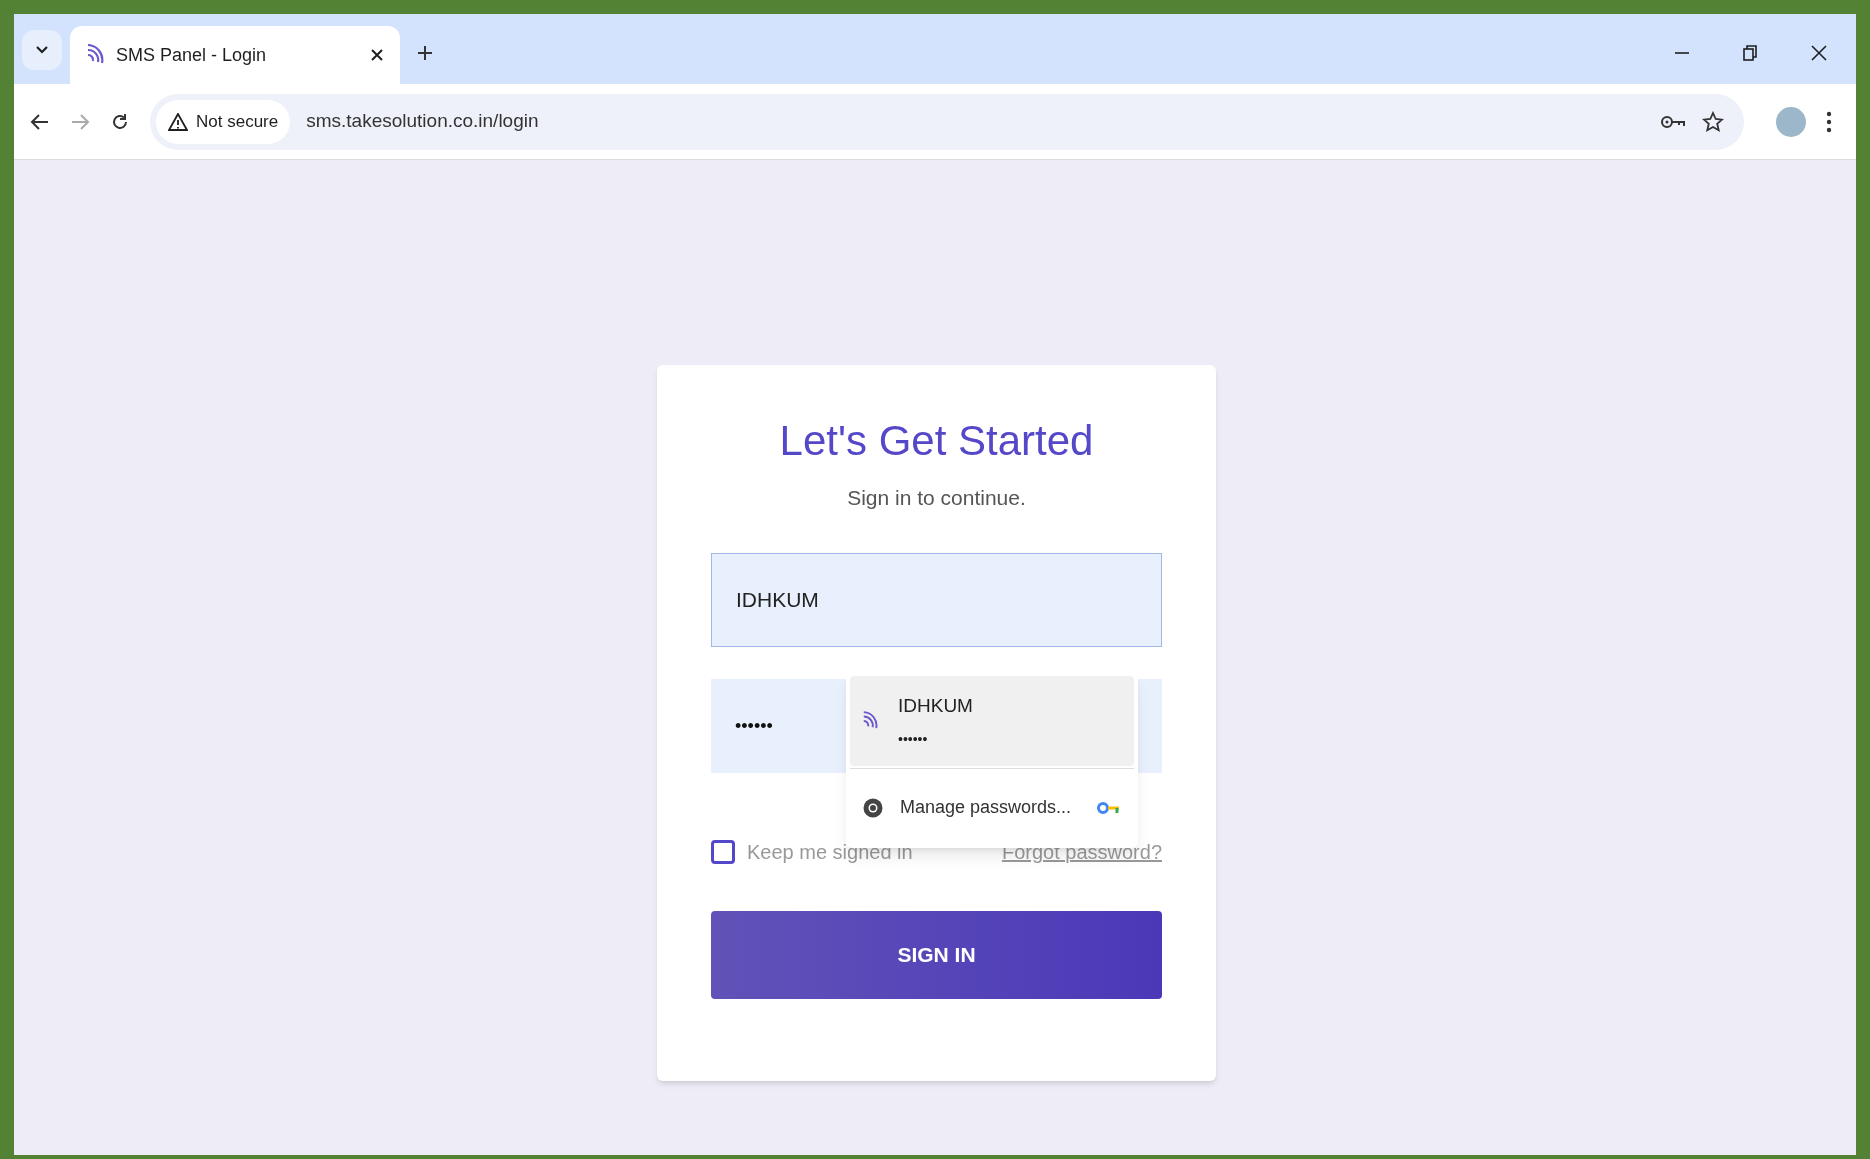 The image size is (1870, 1159). Describe the element at coordinates (992, 721) in the screenshot. I see `saved-password-item: IDHKUM ••••••` at that location.